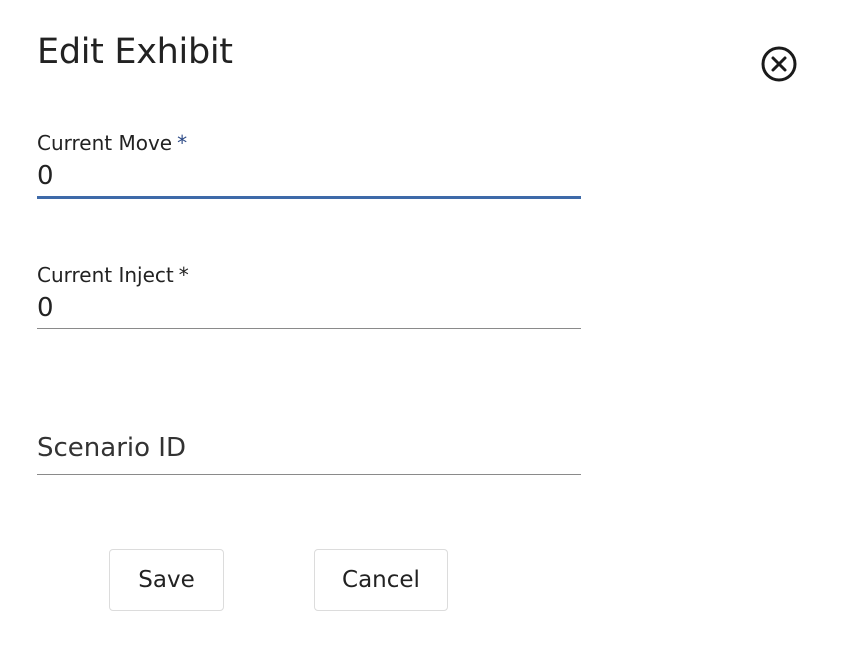 This screenshot has height=664, width=844. Describe the element at coordinates (105, 143) in the screenshot. I see `current-move-label-text: Current Move` at that location.